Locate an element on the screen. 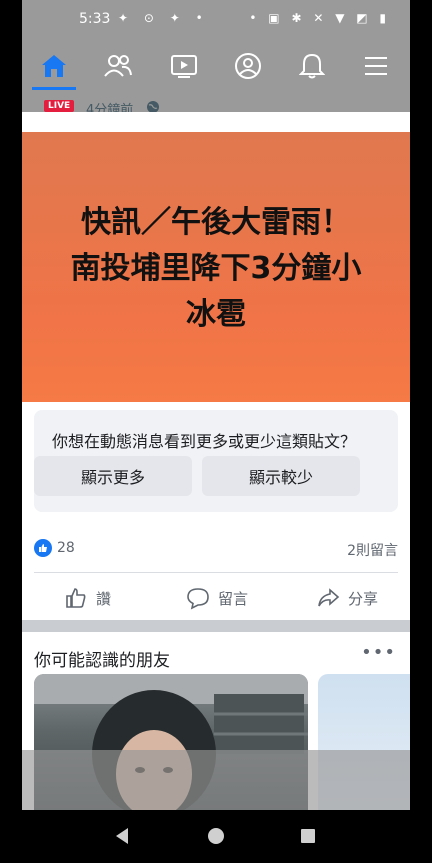 Image resolution: width=432 pixels, height=863 pixels. headline-line: 南投埔里降下3分鐘小 is located at coordinates (216, 268).